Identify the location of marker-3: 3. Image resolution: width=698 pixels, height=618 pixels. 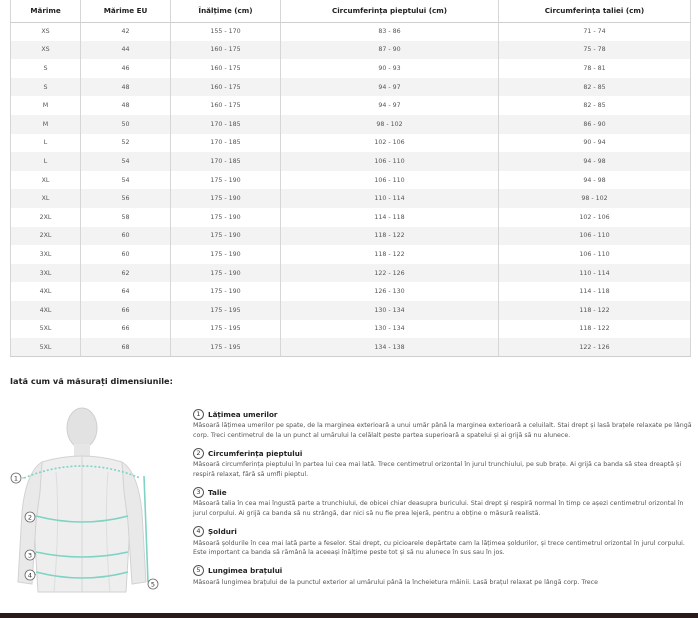
(30, 555).